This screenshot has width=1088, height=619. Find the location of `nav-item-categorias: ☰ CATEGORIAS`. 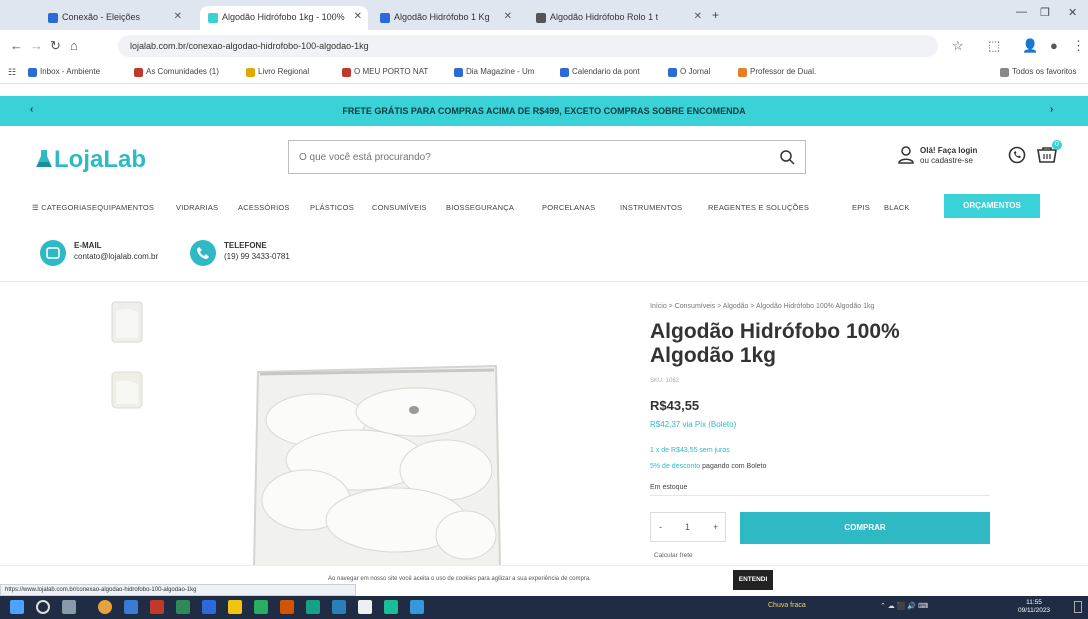

nav-item-categorias: ☰ CATEGORIAS is located at coordinates (62, 207).